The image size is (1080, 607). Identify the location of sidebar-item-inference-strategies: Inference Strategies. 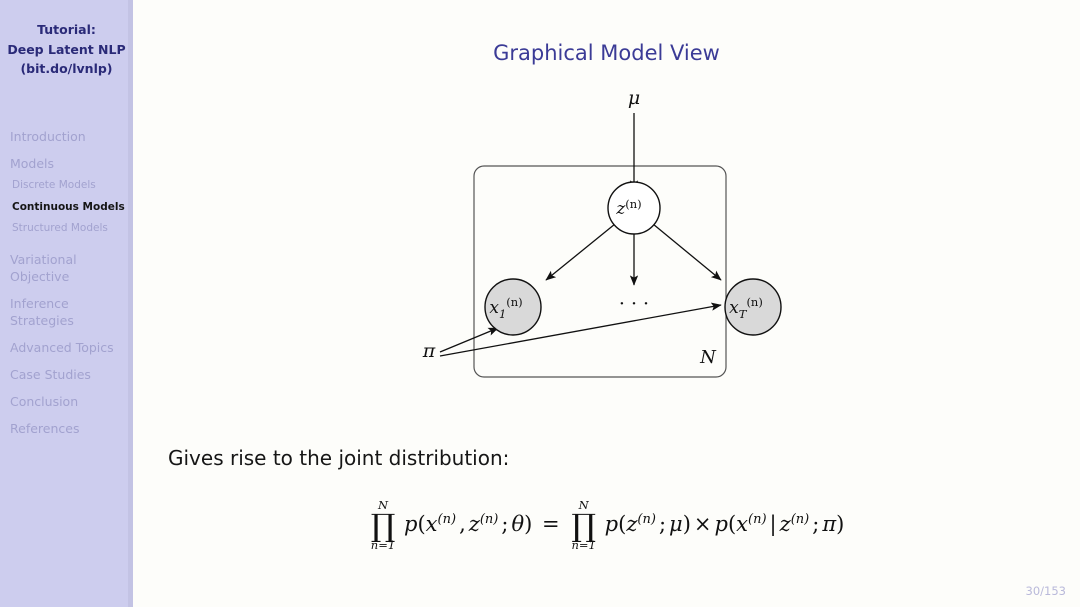
(66, 312).